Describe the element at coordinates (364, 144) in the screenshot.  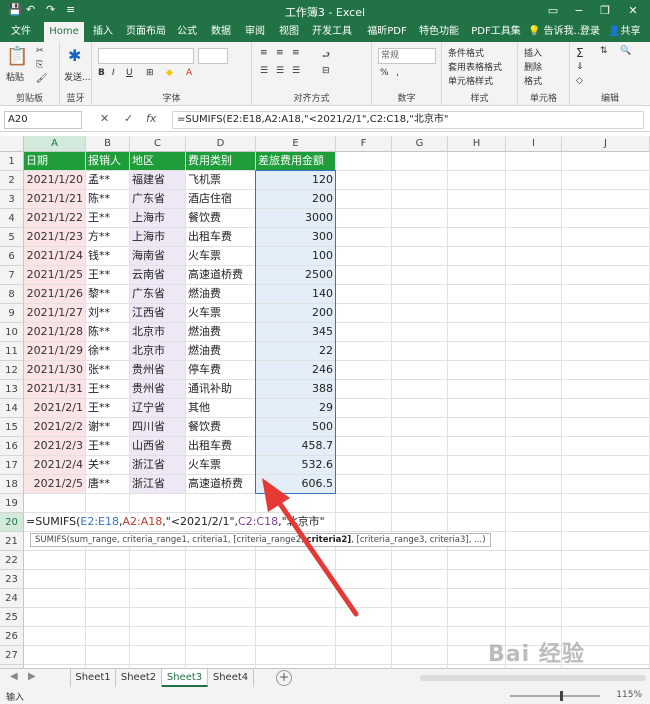
I see `column-header-f: F` at that location.